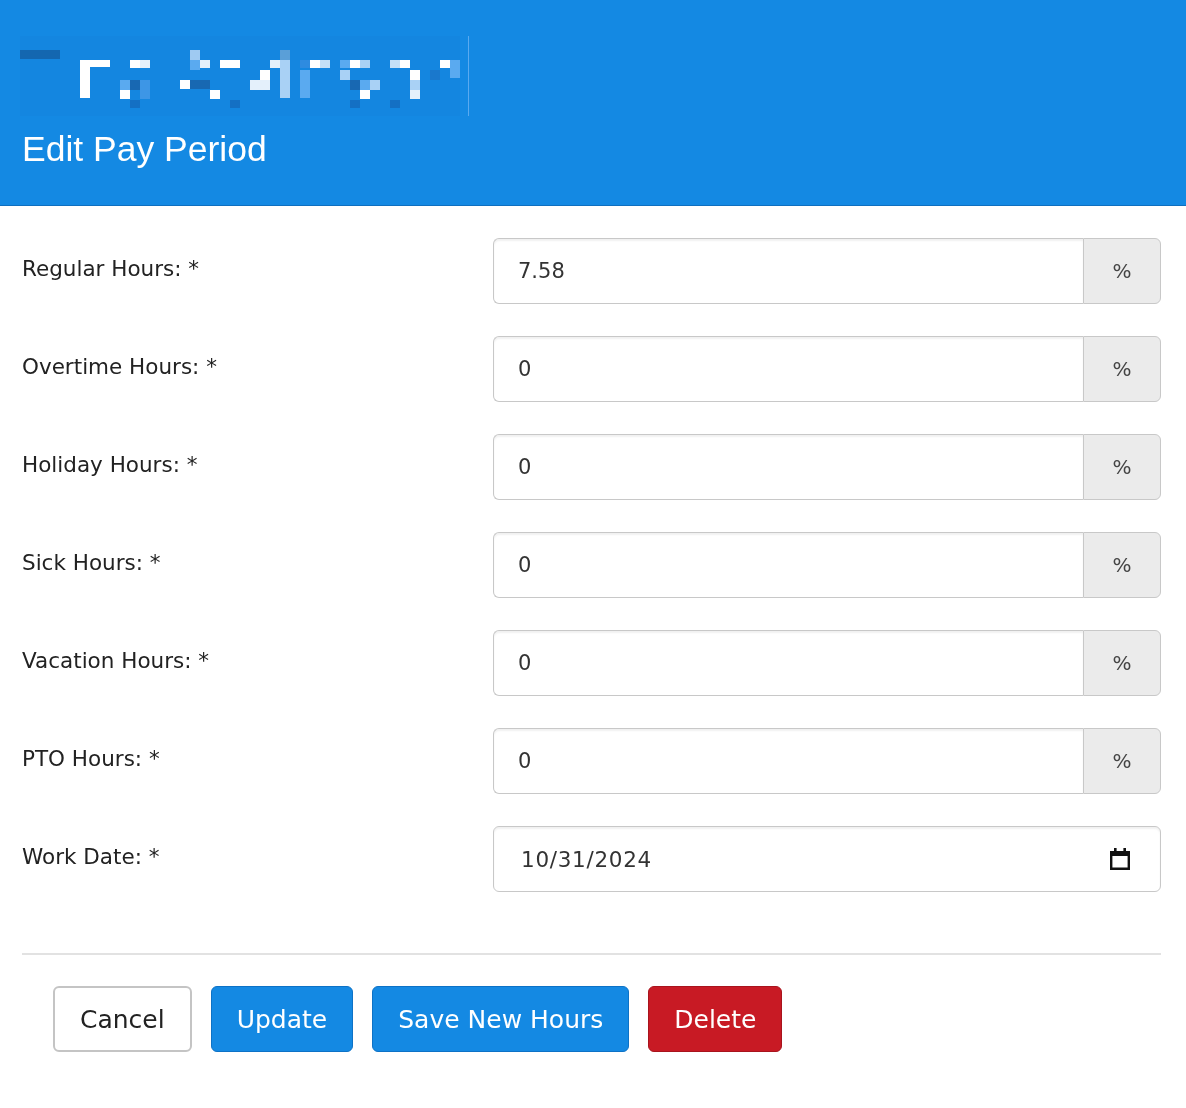 The width and height of the screenshot is (1186, 1108). I want to click on field-label: Work Date: *, so click(91, 857).